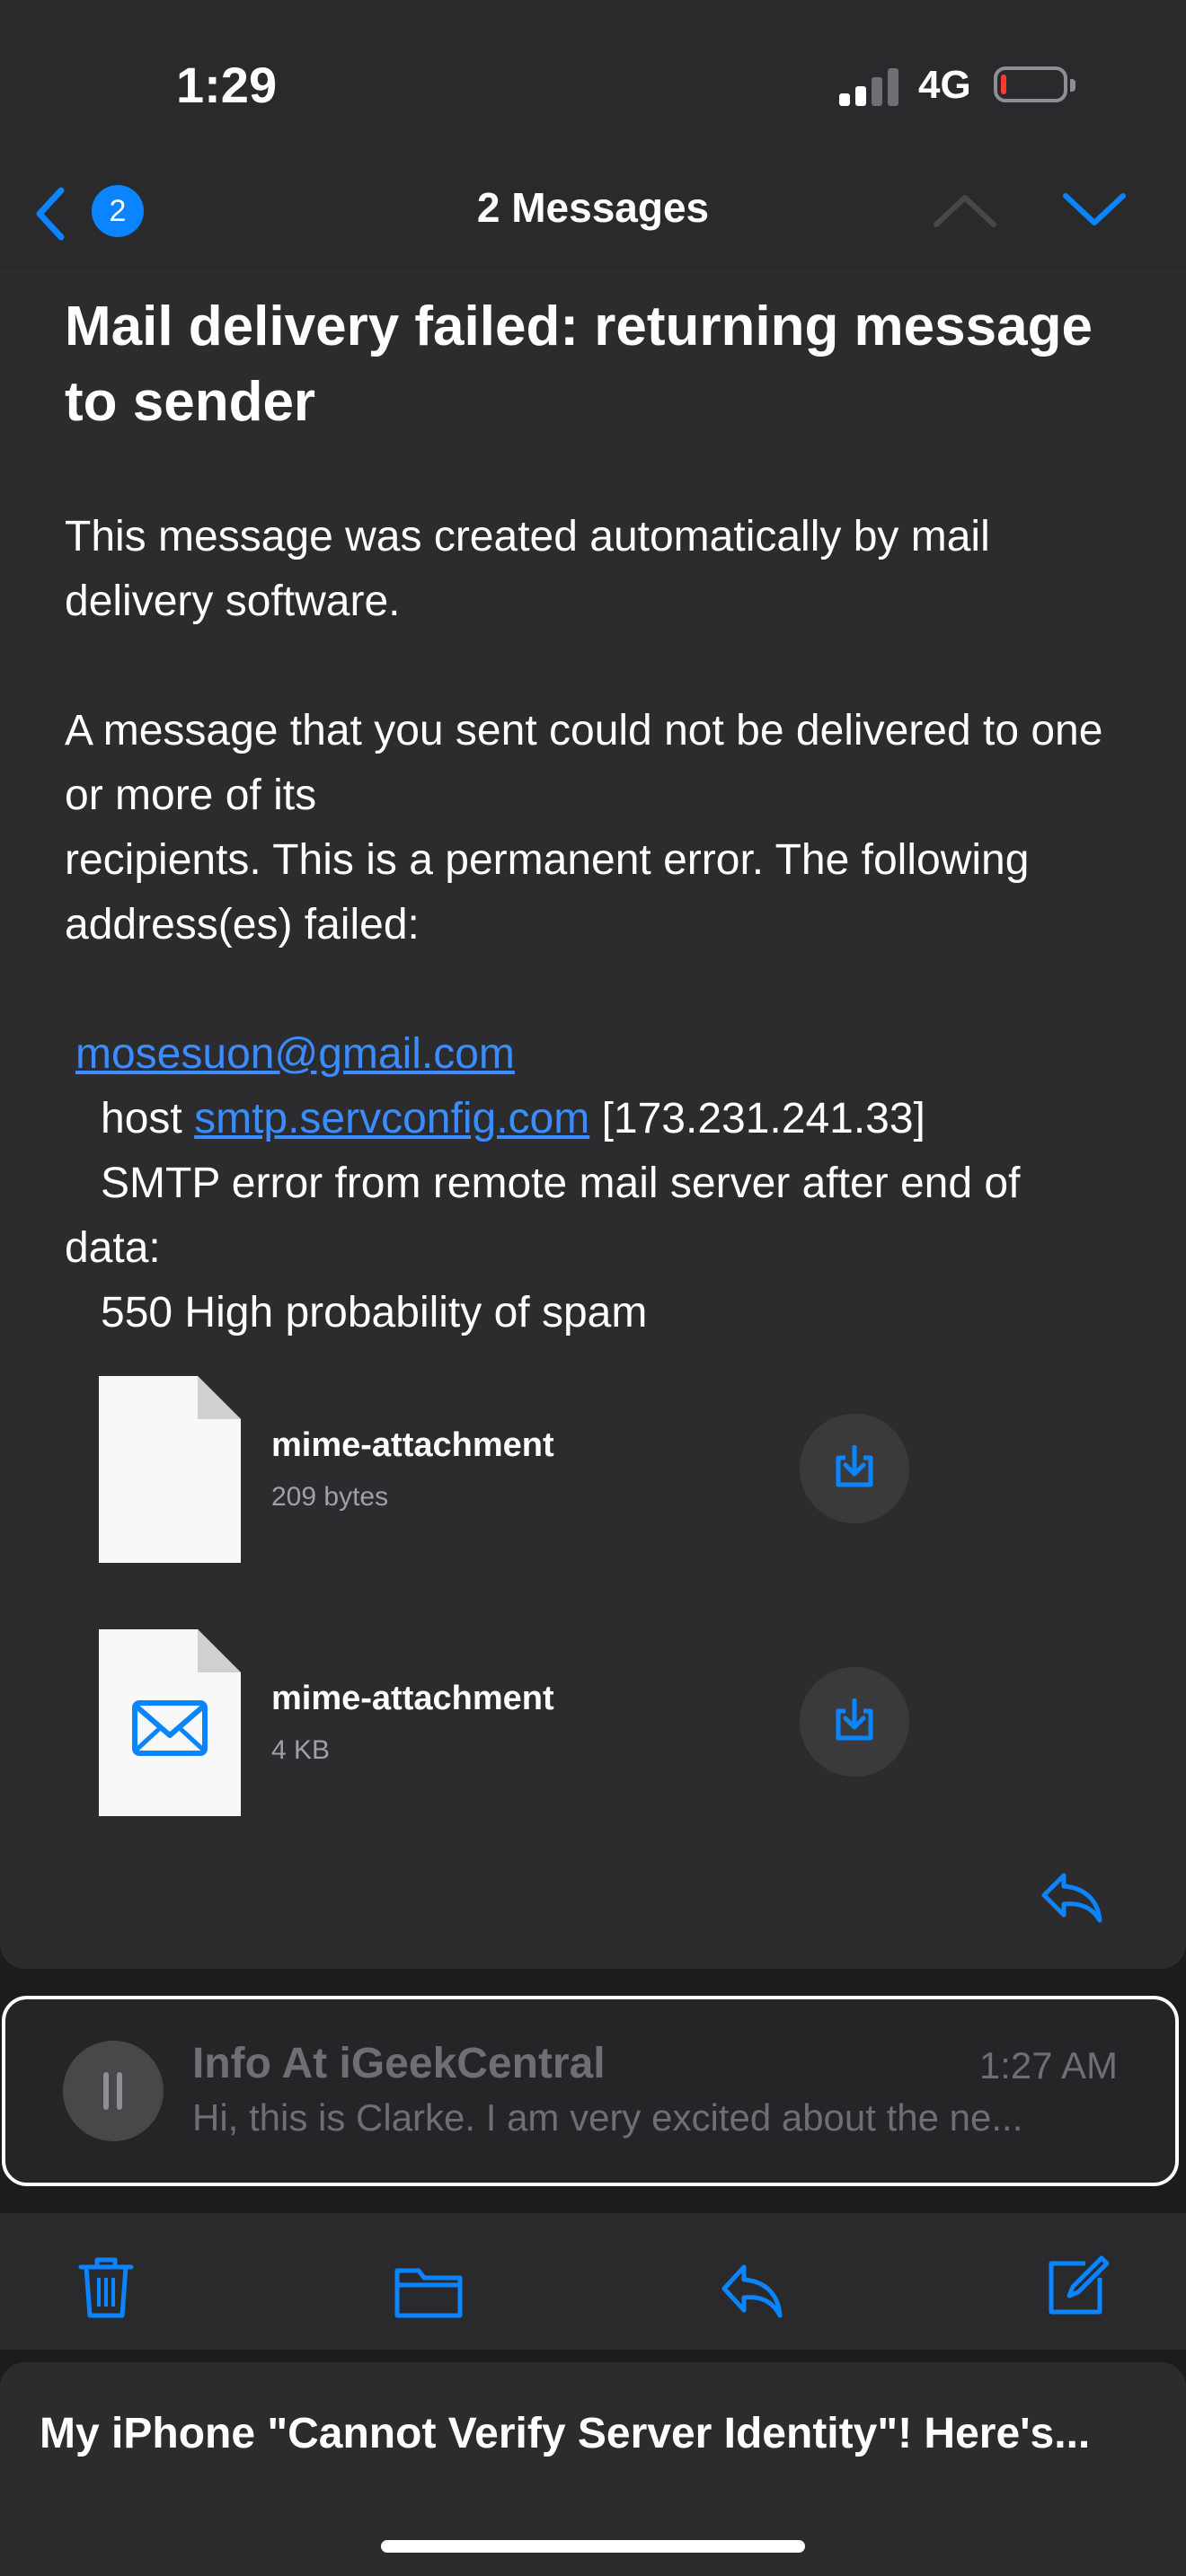 This screenshot has height=2576, width=1186. I want to click on home-indicator, so click(593, 2546).